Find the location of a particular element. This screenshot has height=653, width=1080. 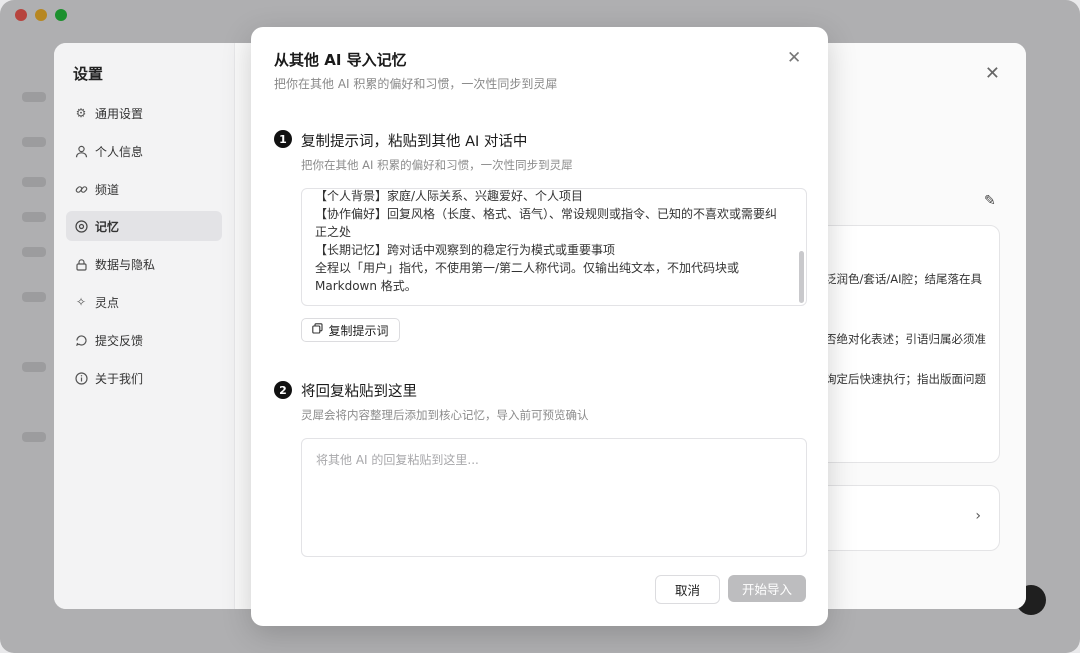

nav-item-label: 个人信息 is located at coordinates (119, 151).